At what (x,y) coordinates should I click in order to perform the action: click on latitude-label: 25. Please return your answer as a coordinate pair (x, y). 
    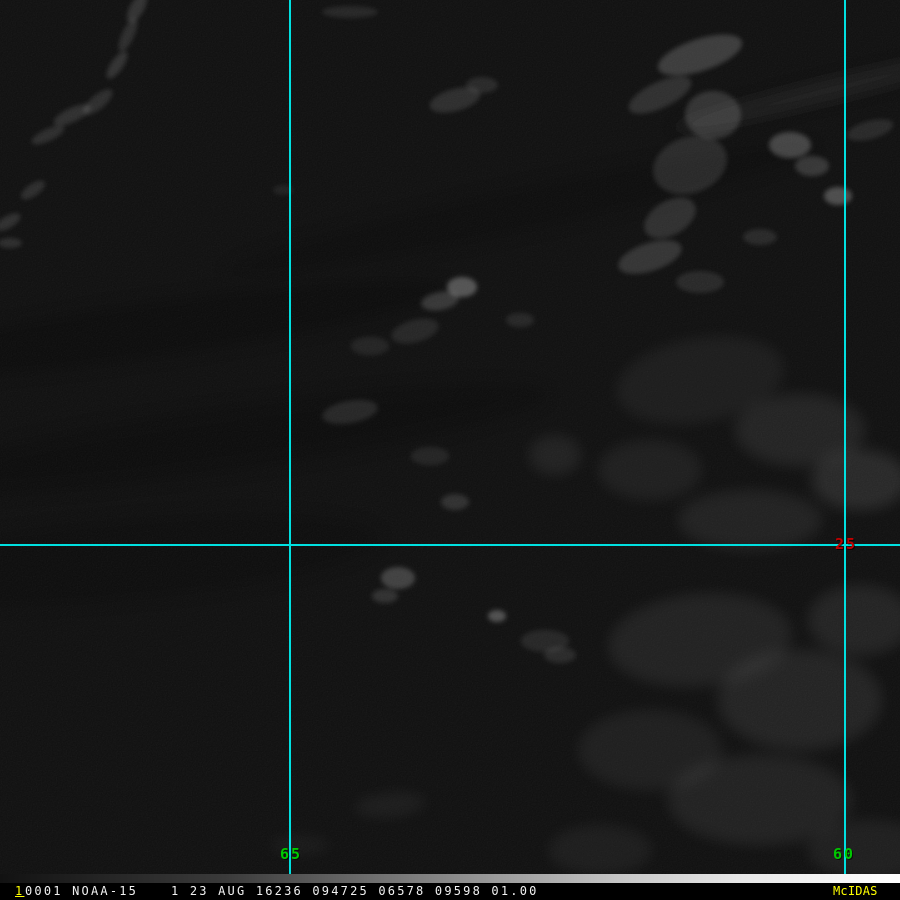
    Looking at the image, I should click on (846, 544).